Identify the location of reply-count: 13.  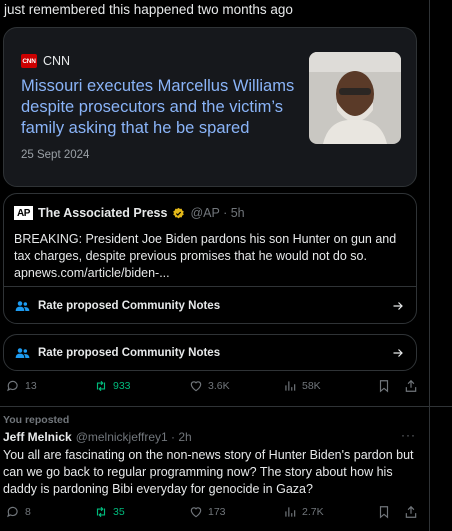
(31, 386).